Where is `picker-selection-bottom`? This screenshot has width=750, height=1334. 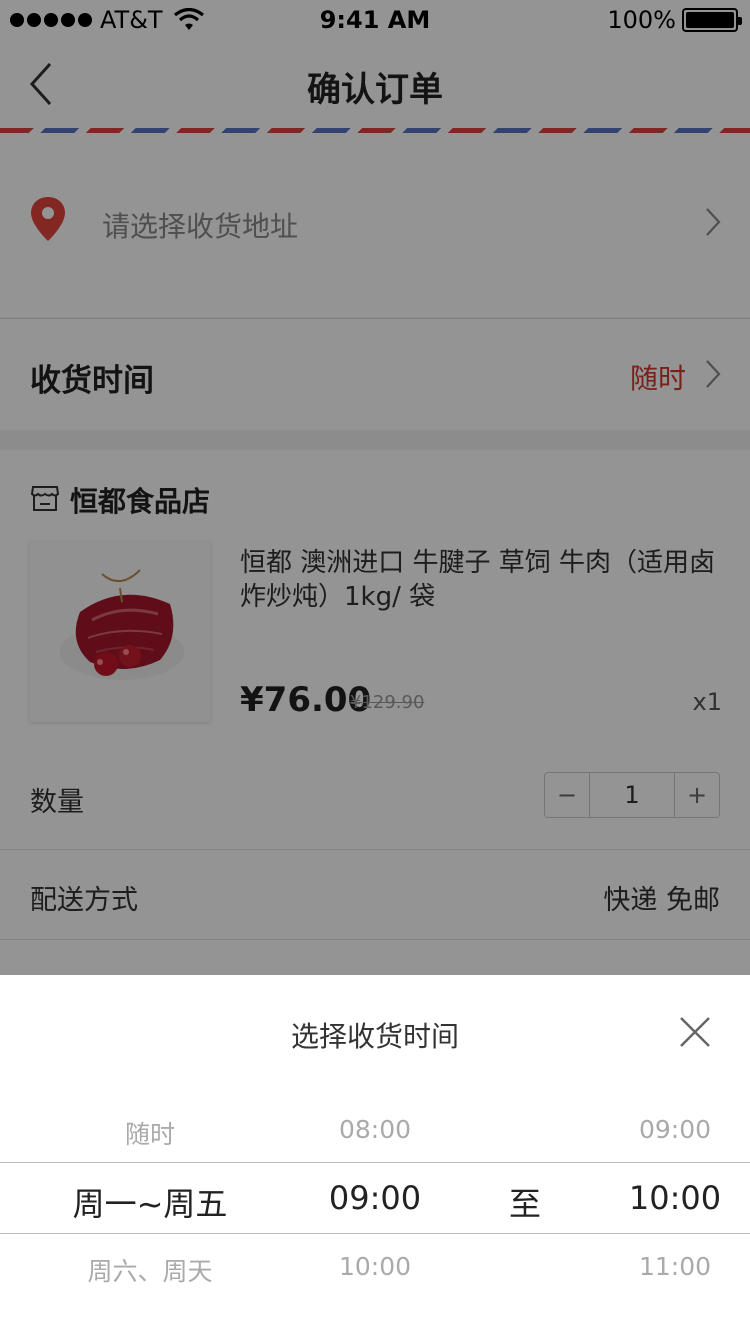 picker-selection-bottom is located at coordinates (375, 1233).